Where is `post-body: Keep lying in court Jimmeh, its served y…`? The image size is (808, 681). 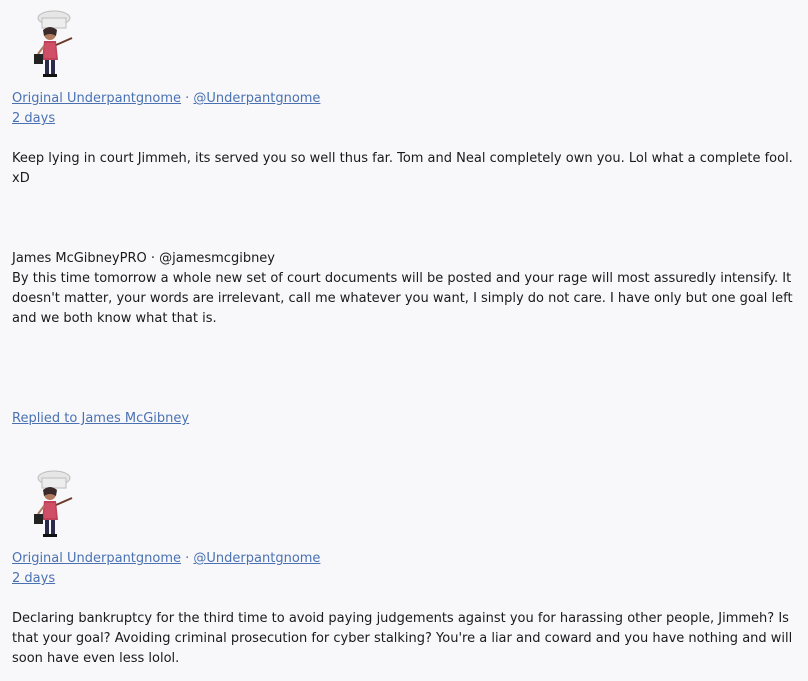
post-body: Keep lying in court Jimmeh, its served y… is located at coordinates (402, 168).